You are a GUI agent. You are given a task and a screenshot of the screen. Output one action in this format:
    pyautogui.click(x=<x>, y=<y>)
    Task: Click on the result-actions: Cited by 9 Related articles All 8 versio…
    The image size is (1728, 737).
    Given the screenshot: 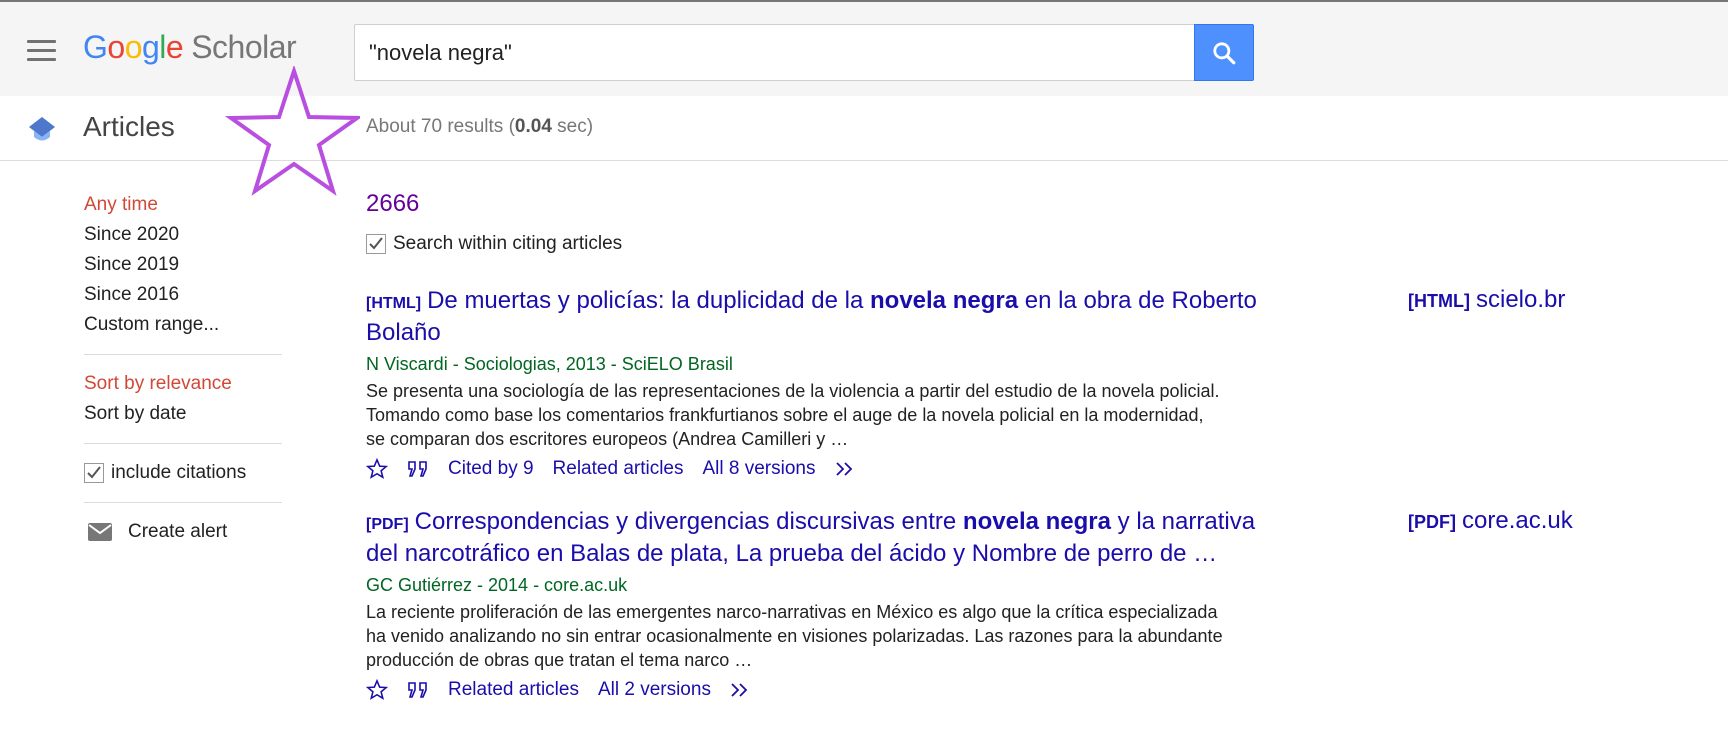 What is the action you would take?
    pyautogui.click(x=1016, y=469)
    